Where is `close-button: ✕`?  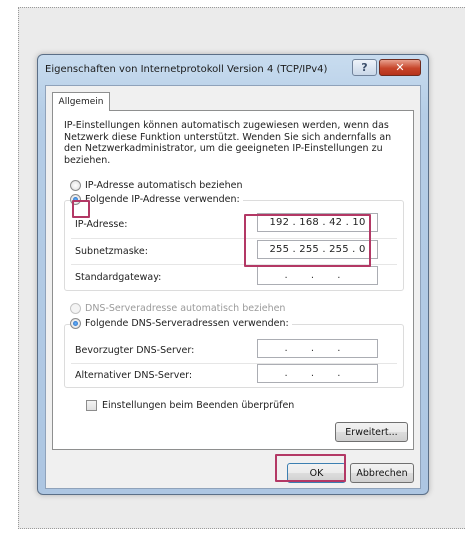 close-button: ✕ is located at coordinates (400, 67).